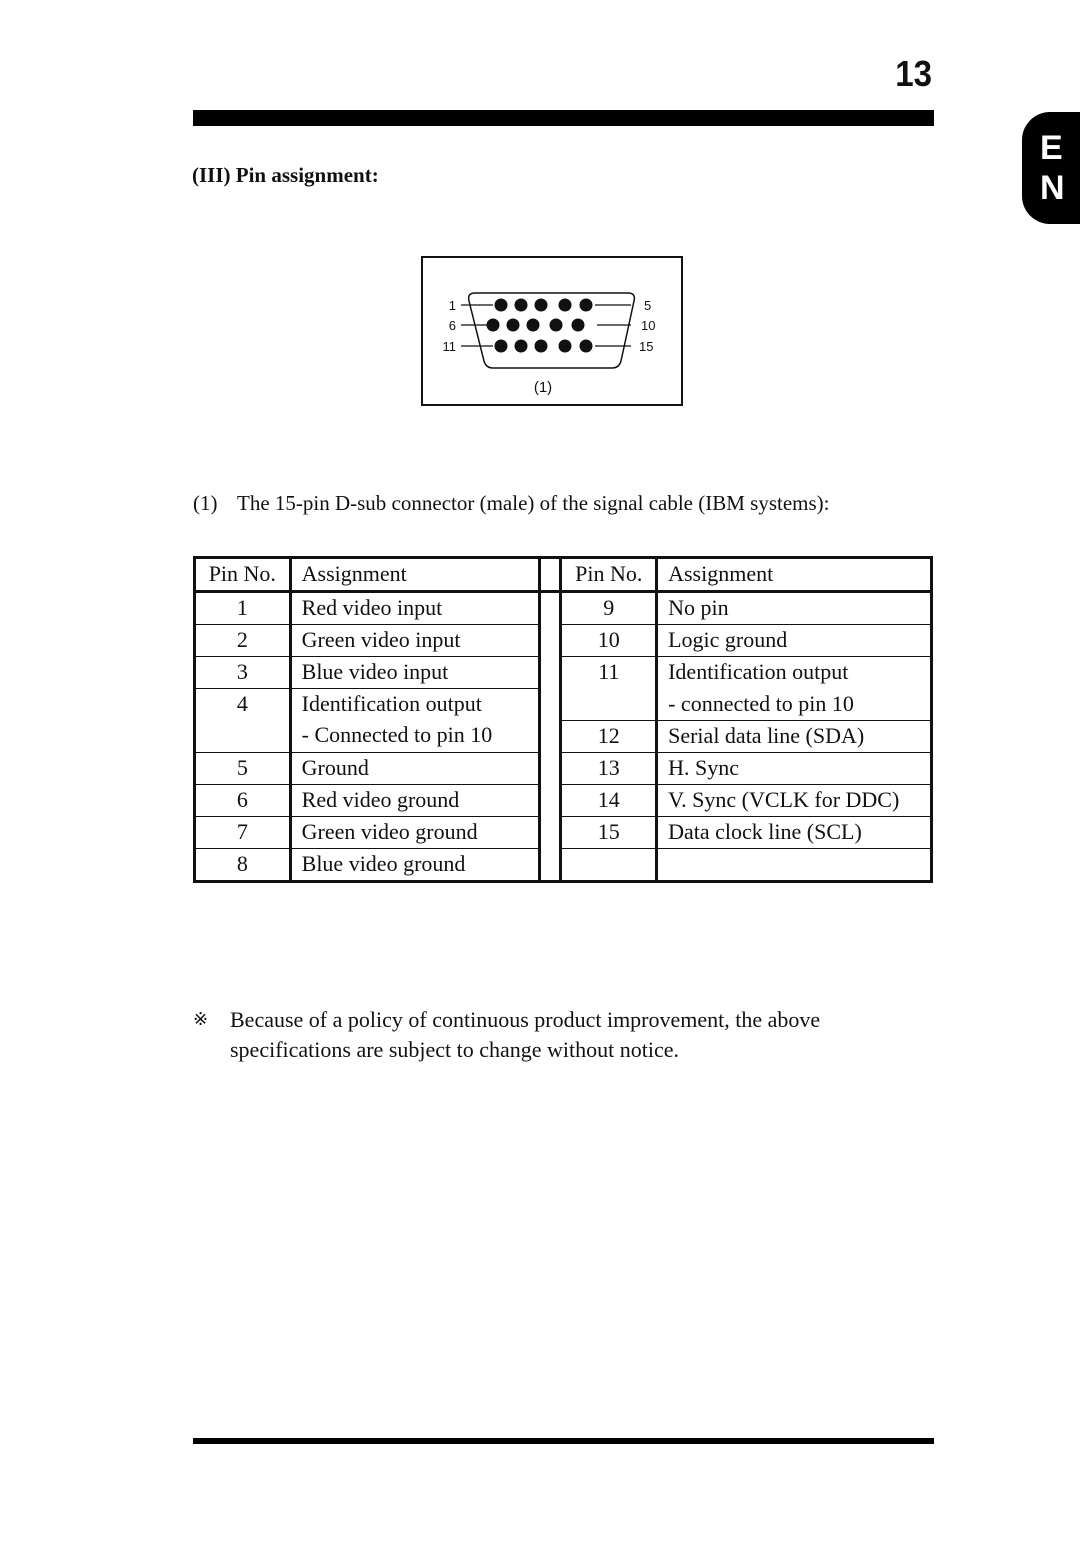 The height and width of the screenshot is (1555, 1080). What do you see at coordinates (416, 800) in the screenshot?
I see `assignment-cell: Red video ground` at bounding box center [416, 800].